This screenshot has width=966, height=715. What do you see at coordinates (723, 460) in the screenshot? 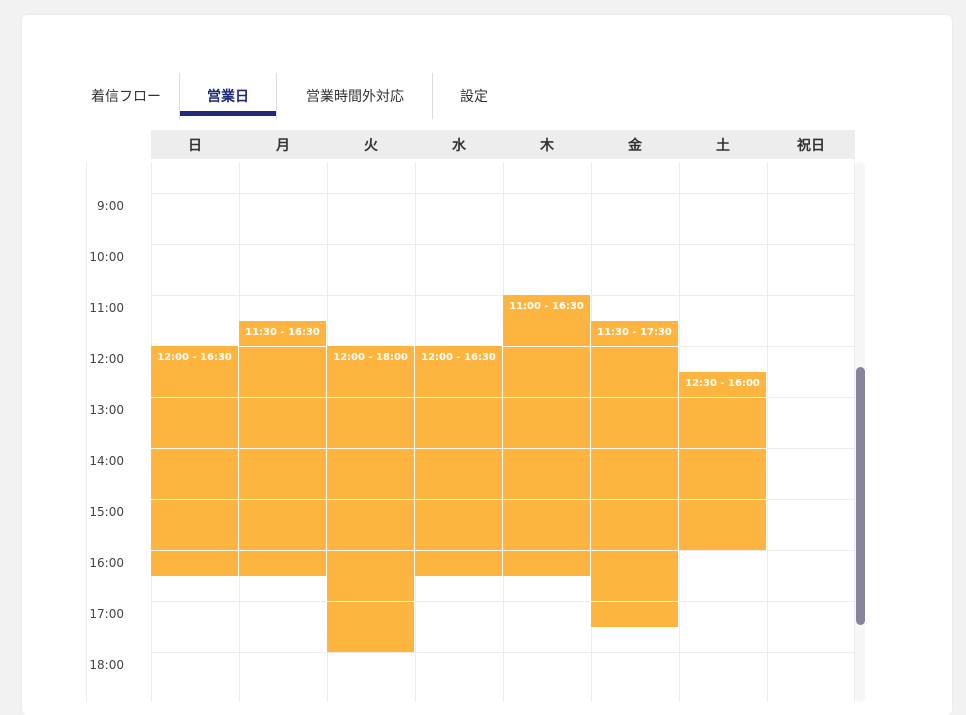
I see `business-hours-block: 12:30 - 16:00` at bounding box center [723, 460].